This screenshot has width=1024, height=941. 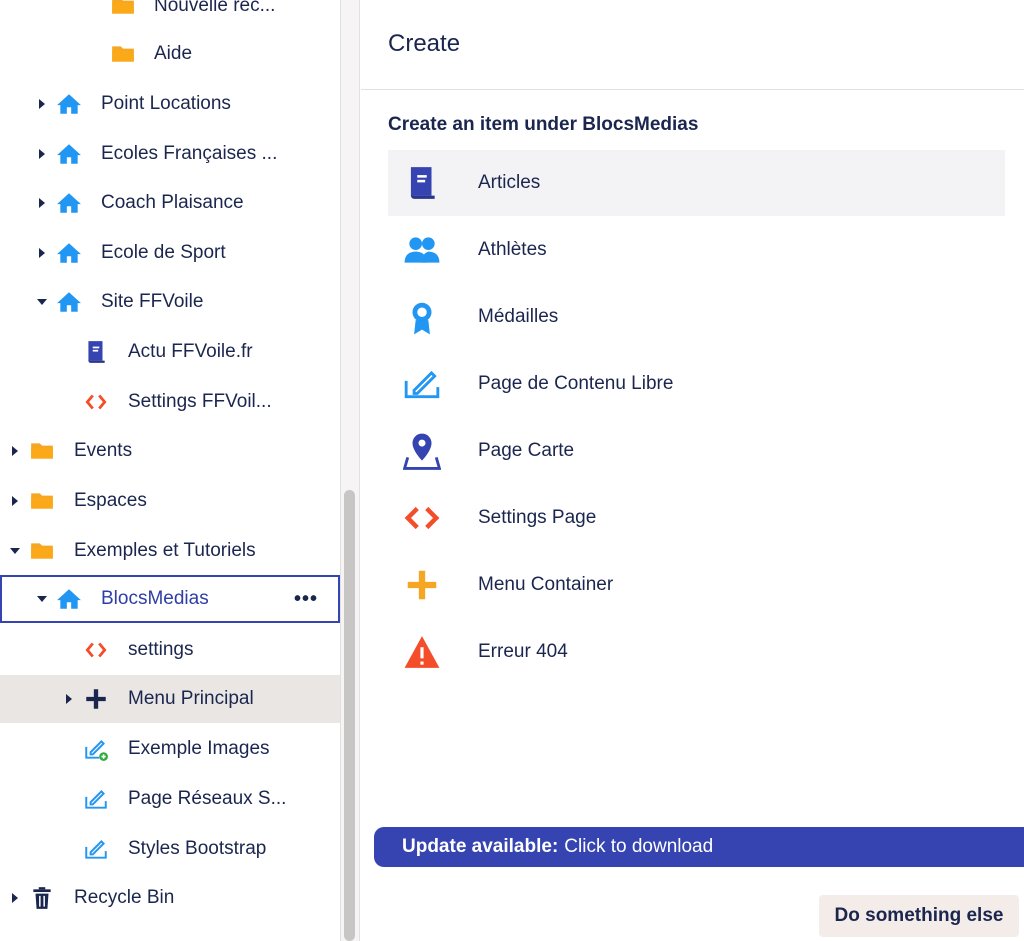 What do you see at coordinates (696, 317) in the screenshot?
I see `create-item-medailles: Médailles` at bounding box center [696, 317].